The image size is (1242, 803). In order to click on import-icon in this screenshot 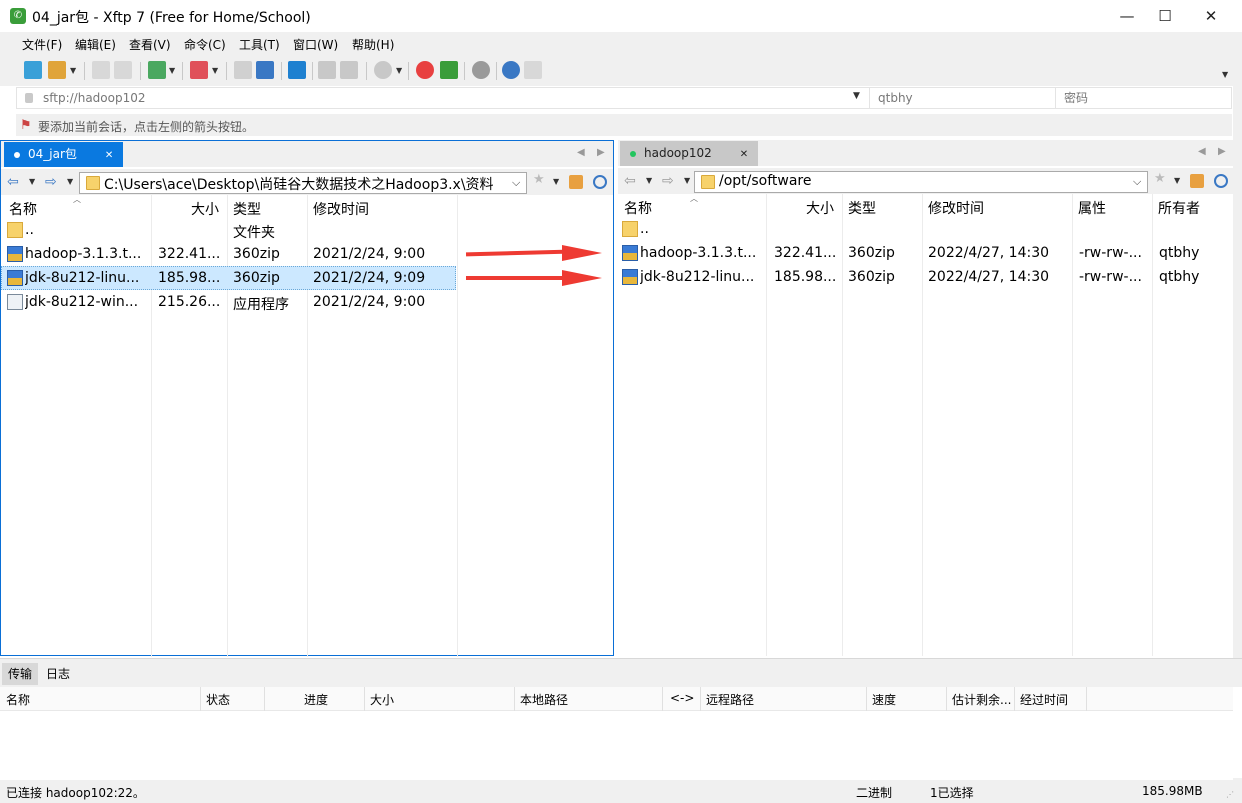, I will do `click(265, 70)`.